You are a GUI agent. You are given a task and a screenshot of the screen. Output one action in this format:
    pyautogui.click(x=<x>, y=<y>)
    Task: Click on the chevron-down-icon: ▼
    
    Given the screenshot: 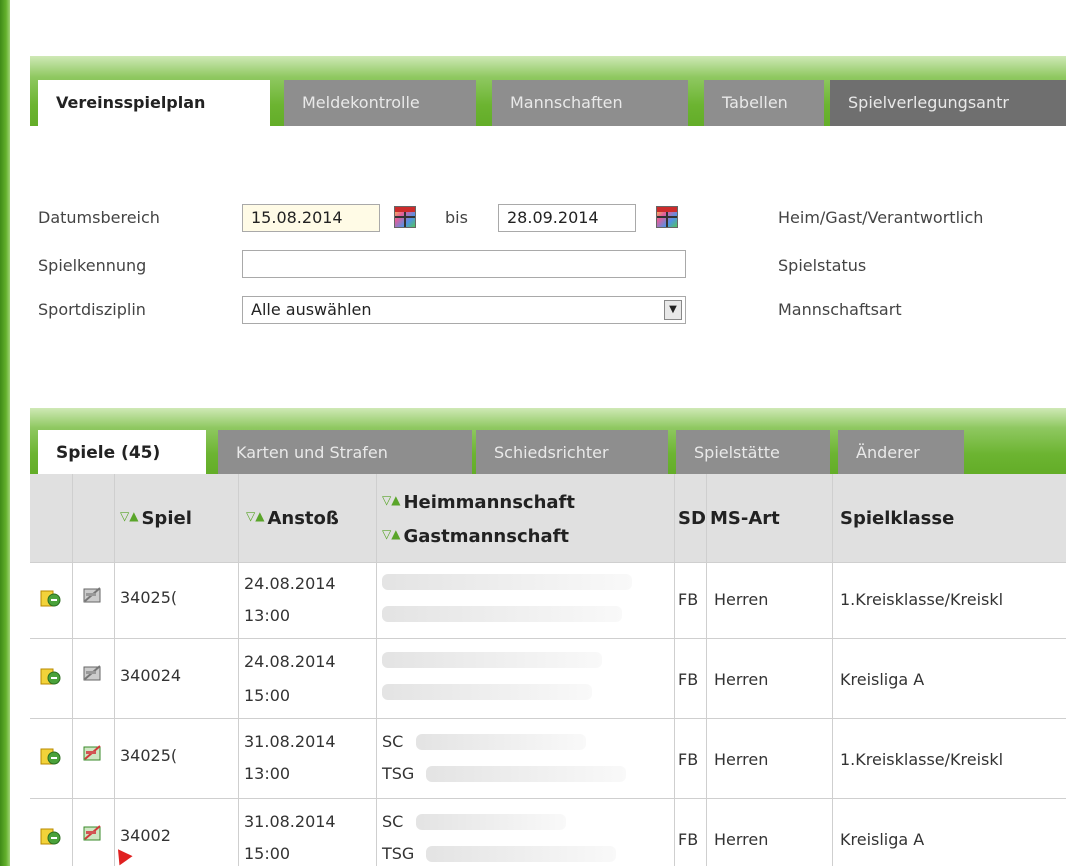 What is the action you would take?
    pyautogui.click(x=673, y=310)
    